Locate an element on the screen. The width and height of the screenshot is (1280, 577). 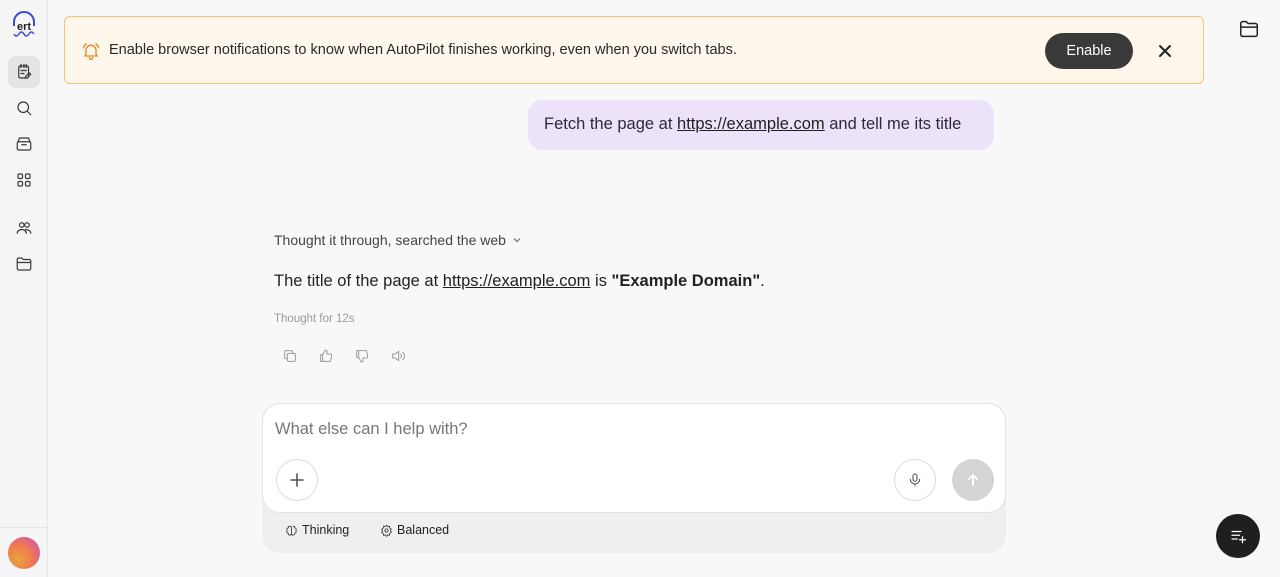
answer-title: "Example Domain" is located at coordinates (686, 281).